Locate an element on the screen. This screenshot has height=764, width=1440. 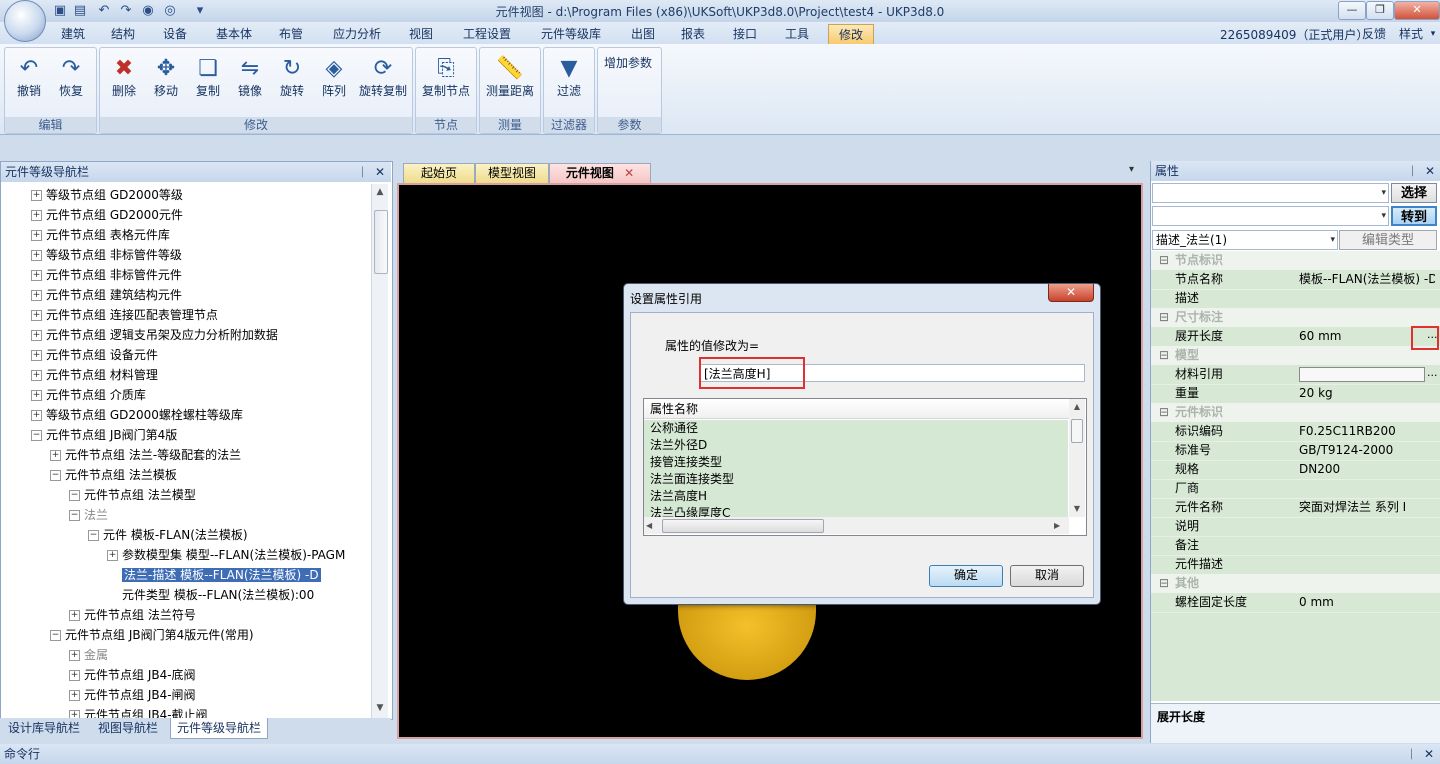
measure-distance-button: 📏 测量距离 is located at coordinates (510, 80).